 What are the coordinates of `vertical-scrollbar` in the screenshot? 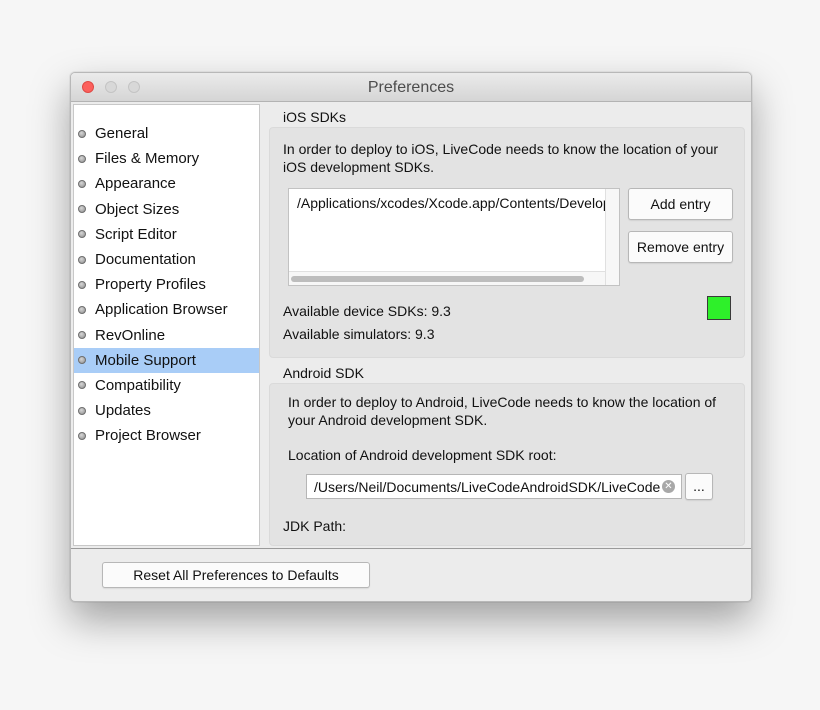 It's located at (612, 237).